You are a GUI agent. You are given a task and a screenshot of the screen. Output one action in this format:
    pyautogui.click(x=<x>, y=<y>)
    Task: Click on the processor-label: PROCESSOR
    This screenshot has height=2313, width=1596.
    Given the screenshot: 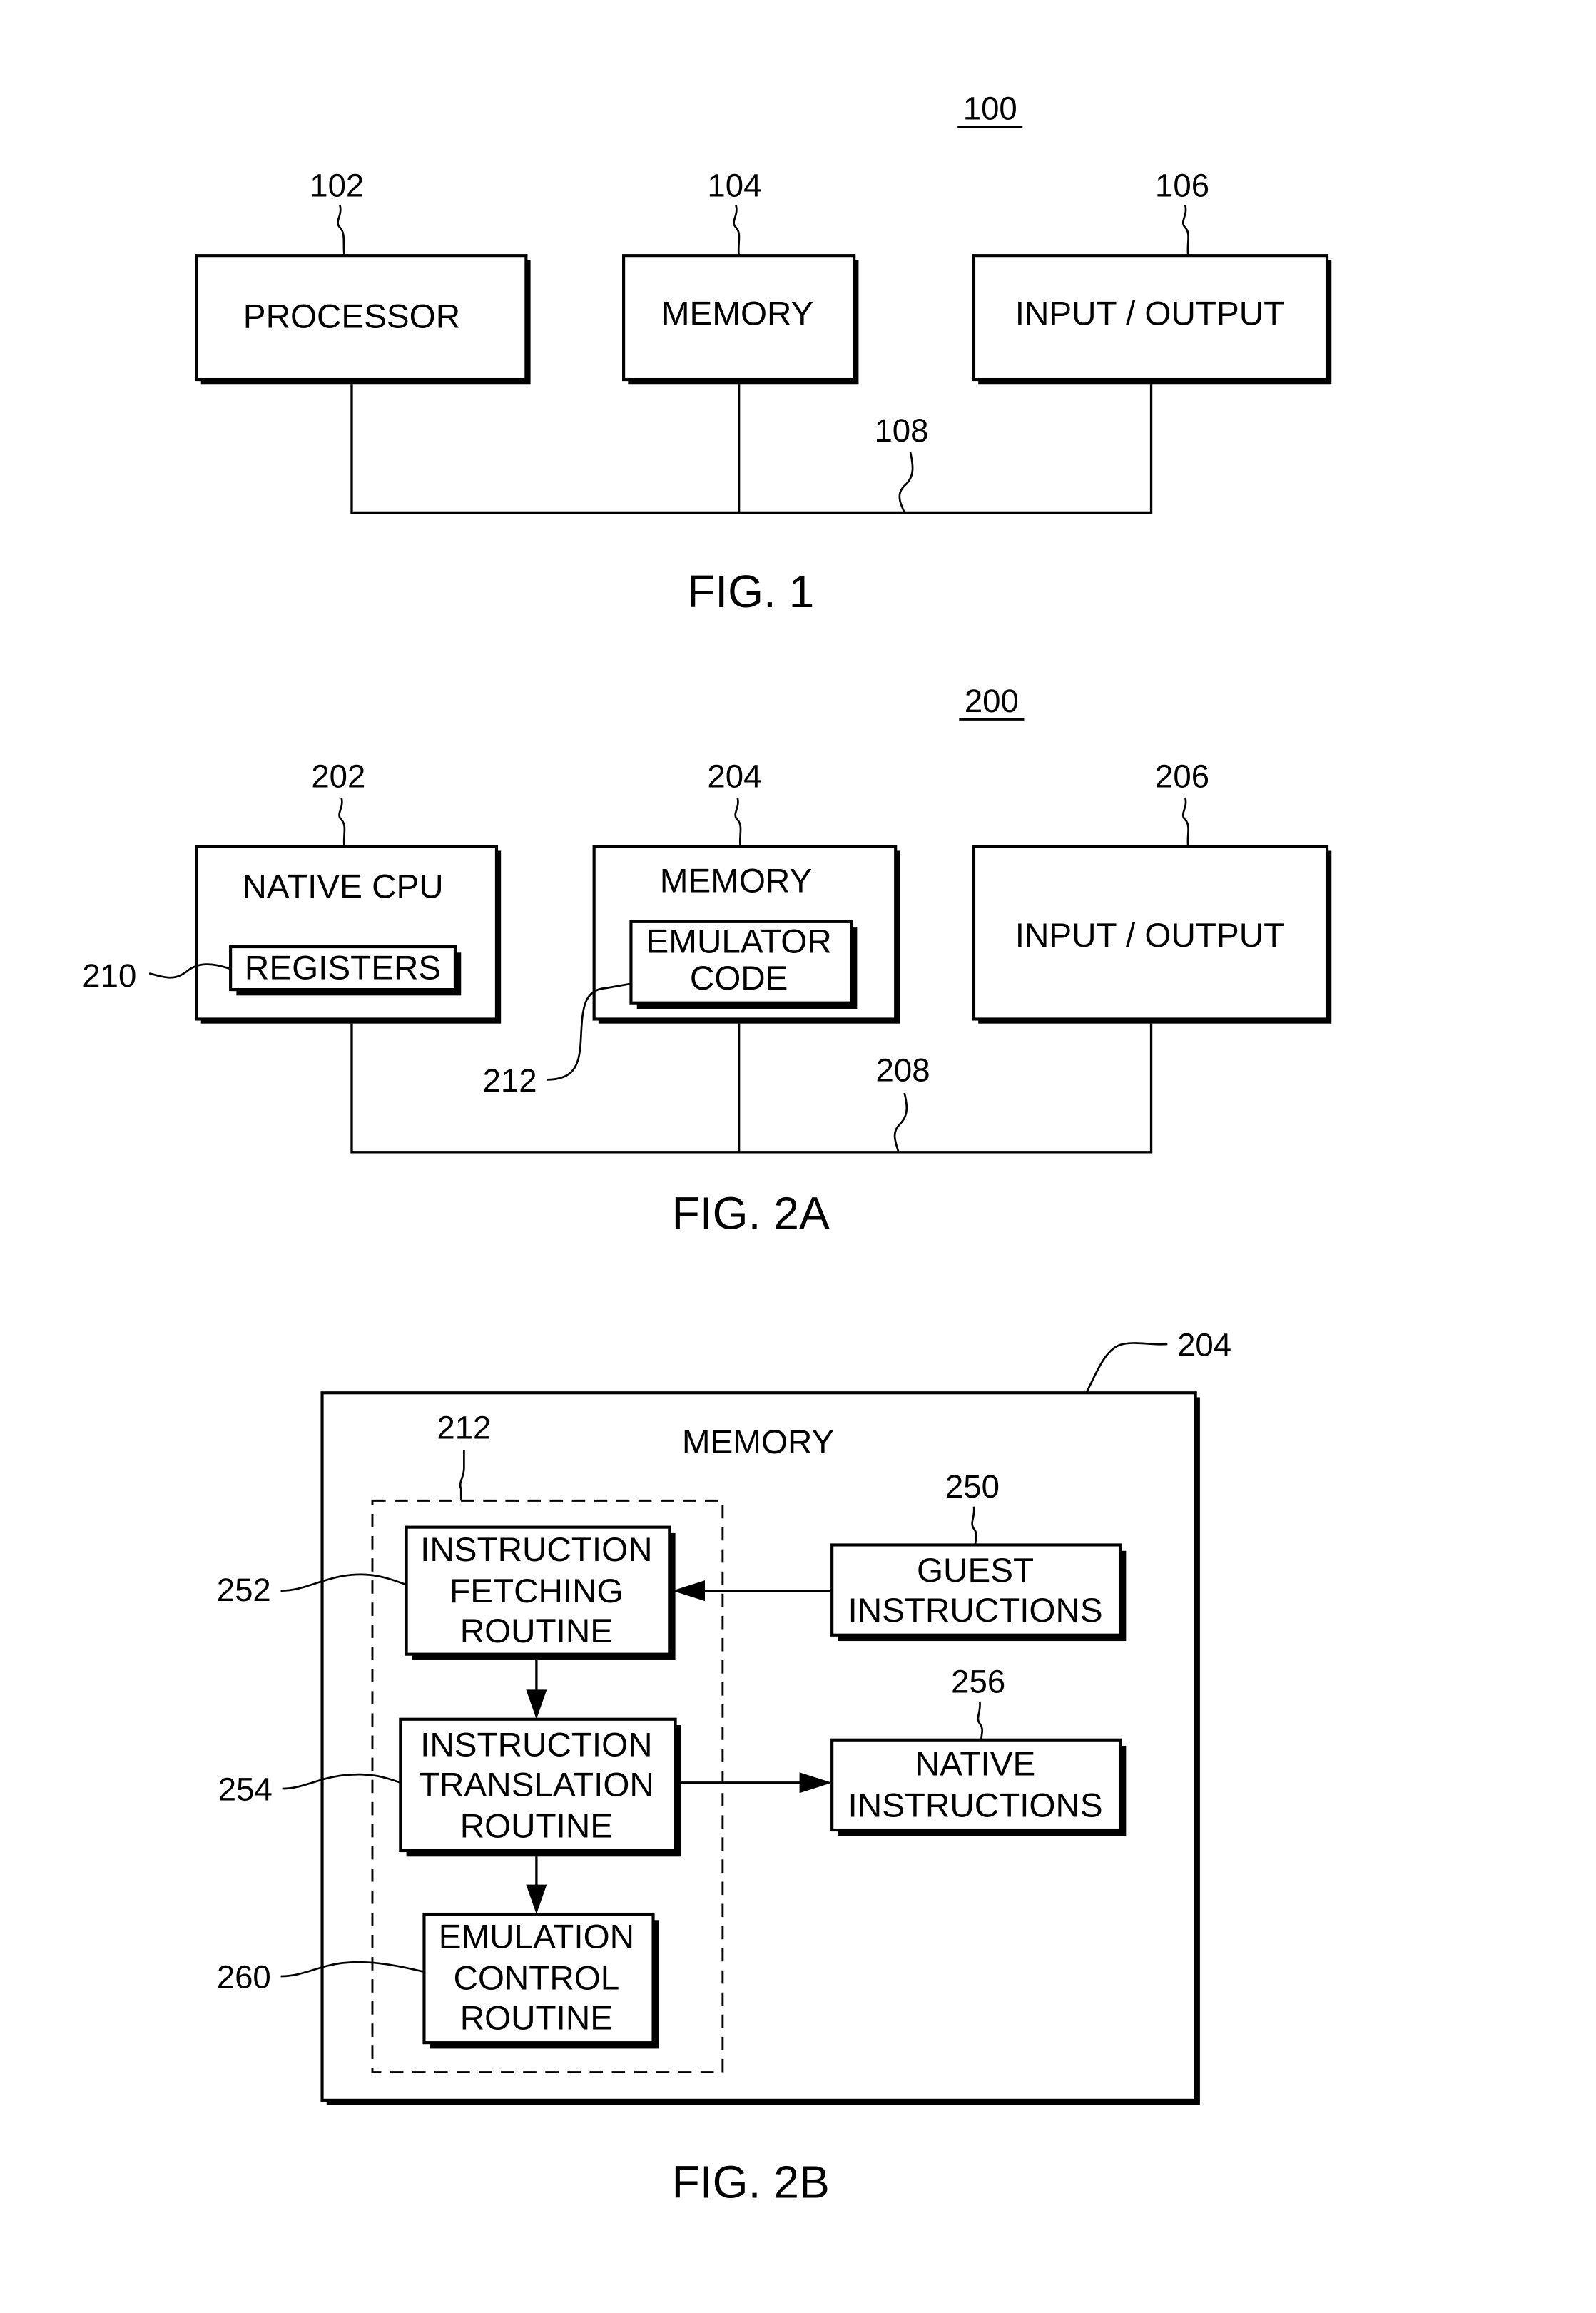 What is the action you would take?
    pyautogui.click(x=351, y=317)
    